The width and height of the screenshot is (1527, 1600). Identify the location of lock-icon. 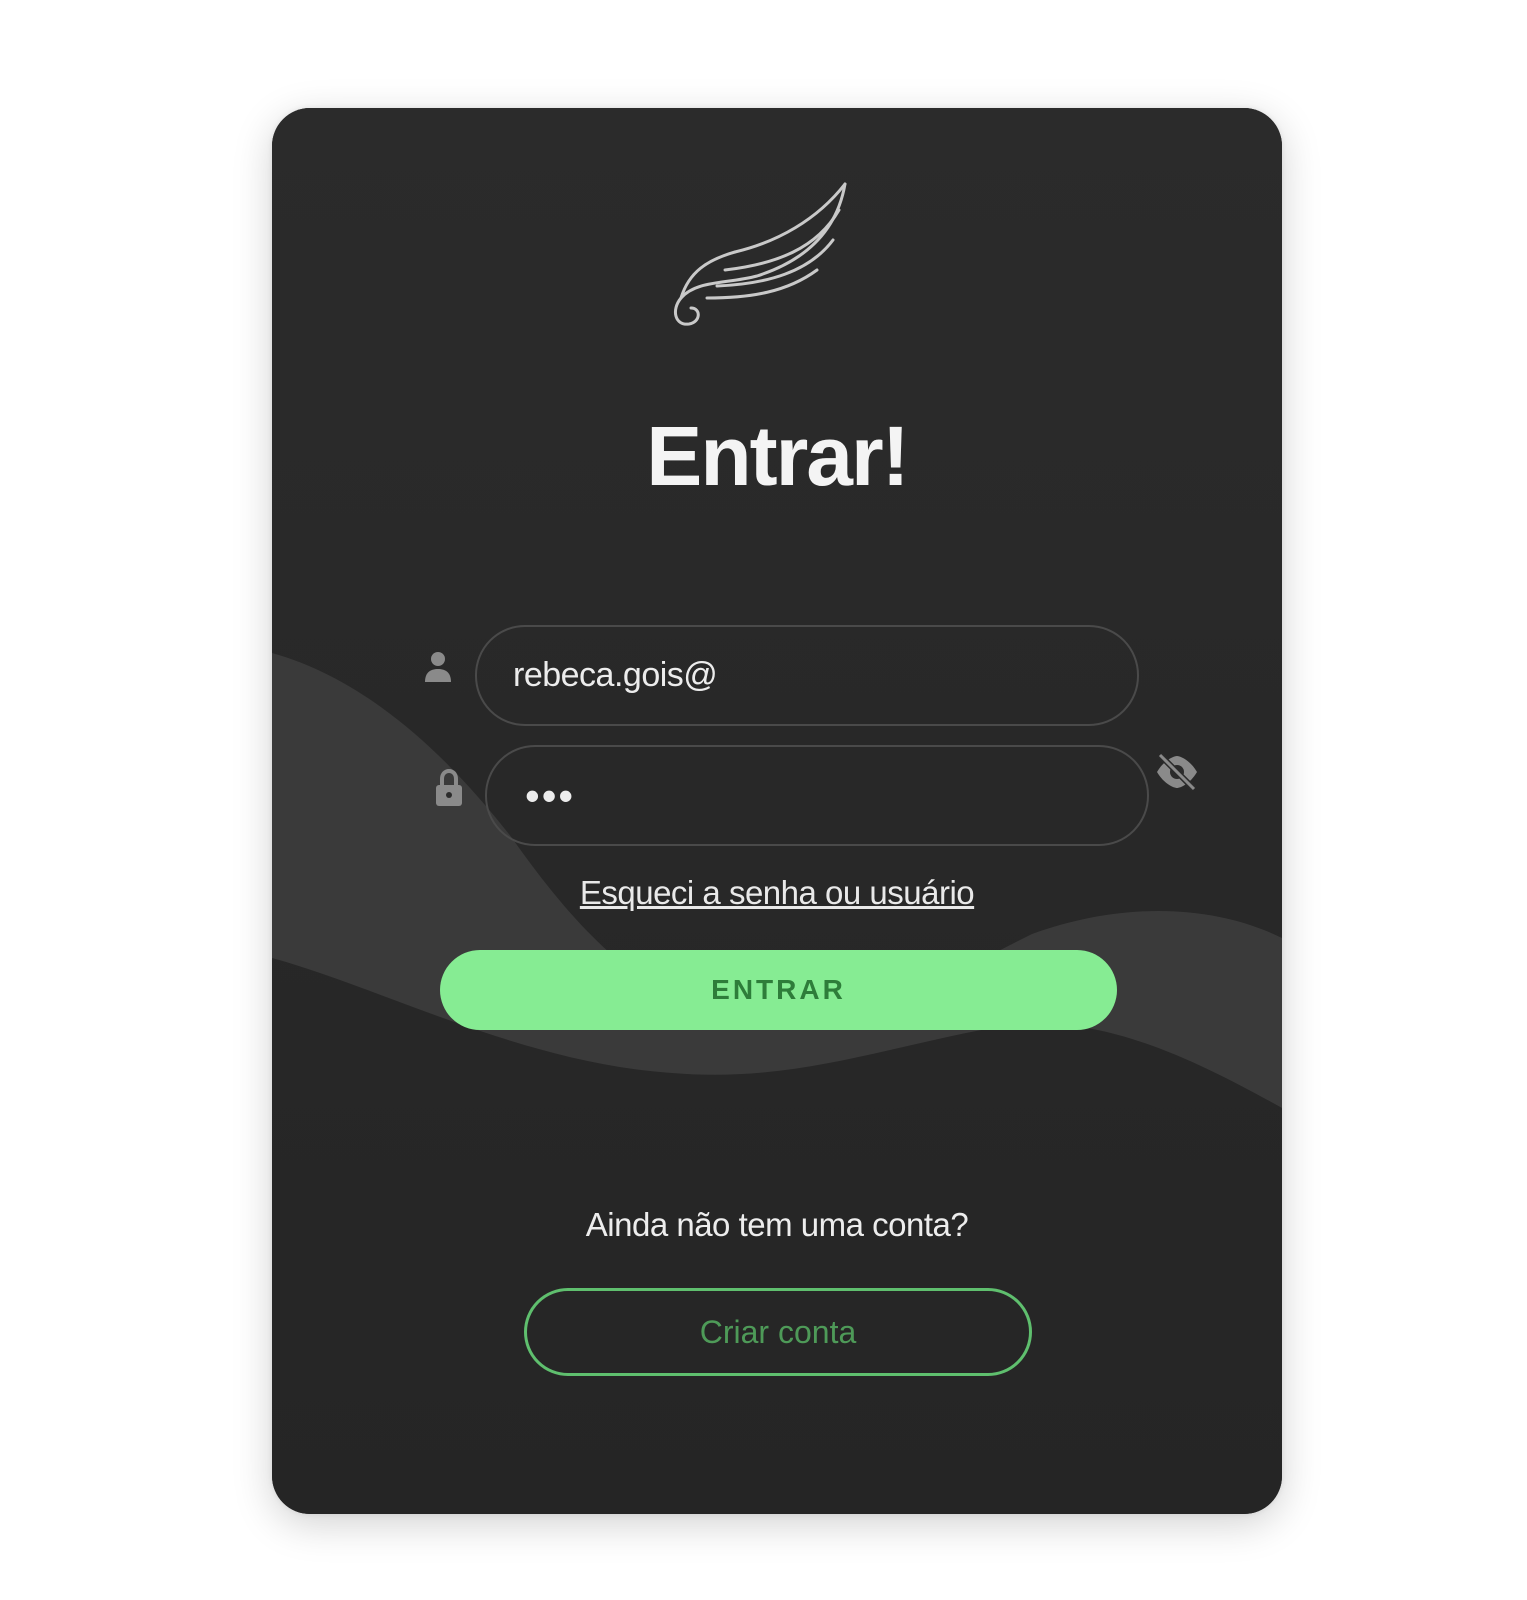
(449, 787).